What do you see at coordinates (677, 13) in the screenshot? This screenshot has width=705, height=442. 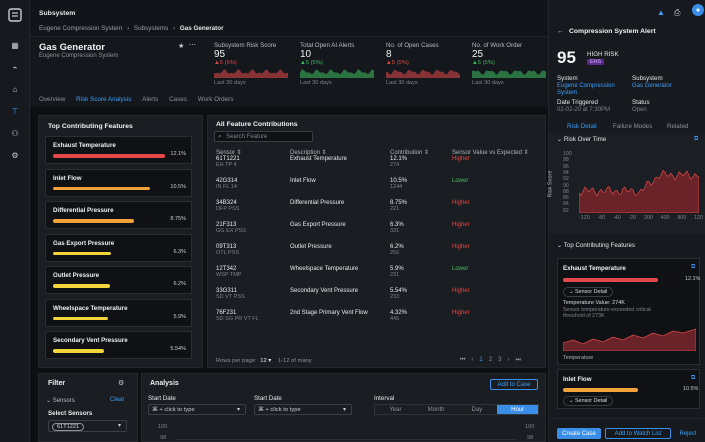 I see `print-icon: ⎙` at bounding box center [677, 13].